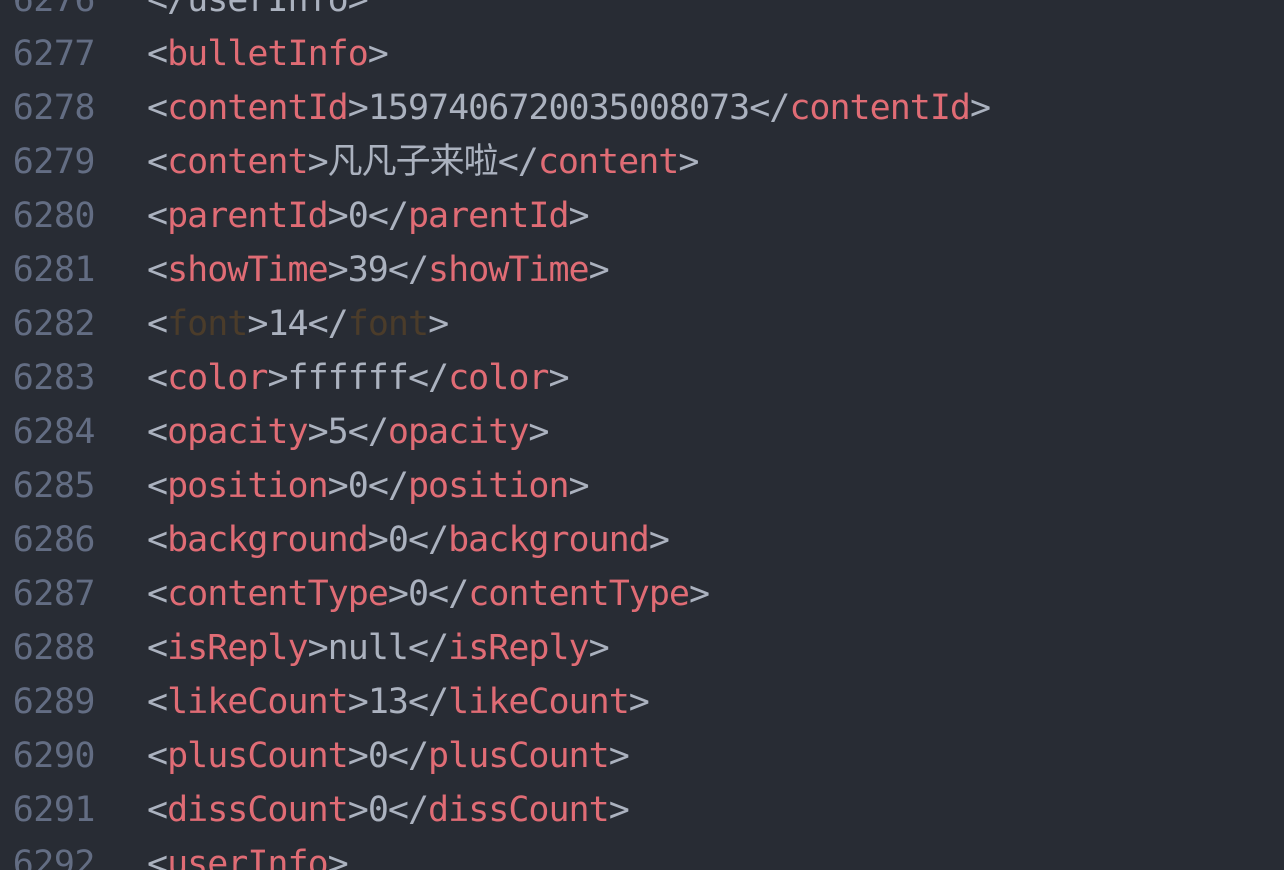 The image size is (1284, 870). I want to click on code-line: 6286 <background>0</background>, so click(642, 540).